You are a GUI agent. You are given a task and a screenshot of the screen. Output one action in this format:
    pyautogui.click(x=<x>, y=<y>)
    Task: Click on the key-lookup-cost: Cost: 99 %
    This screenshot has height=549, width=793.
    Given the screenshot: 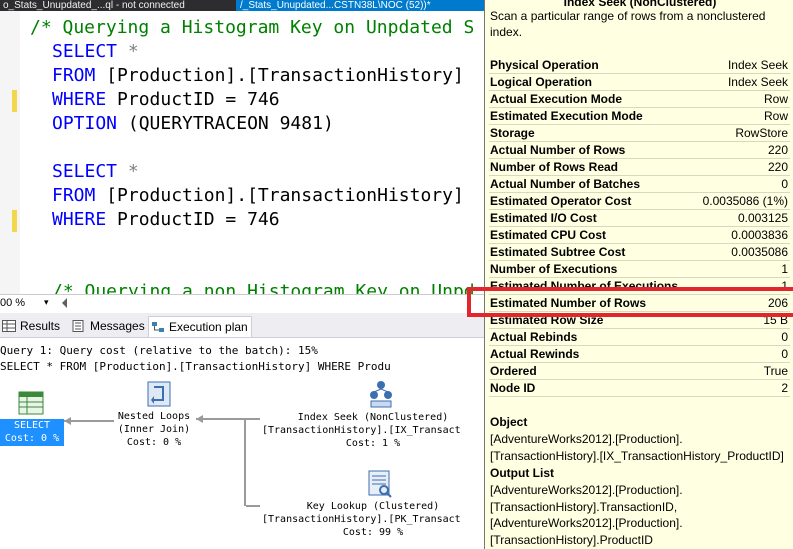 What is the action you would take?
    pyautogui.click(x=373, y=532)
    